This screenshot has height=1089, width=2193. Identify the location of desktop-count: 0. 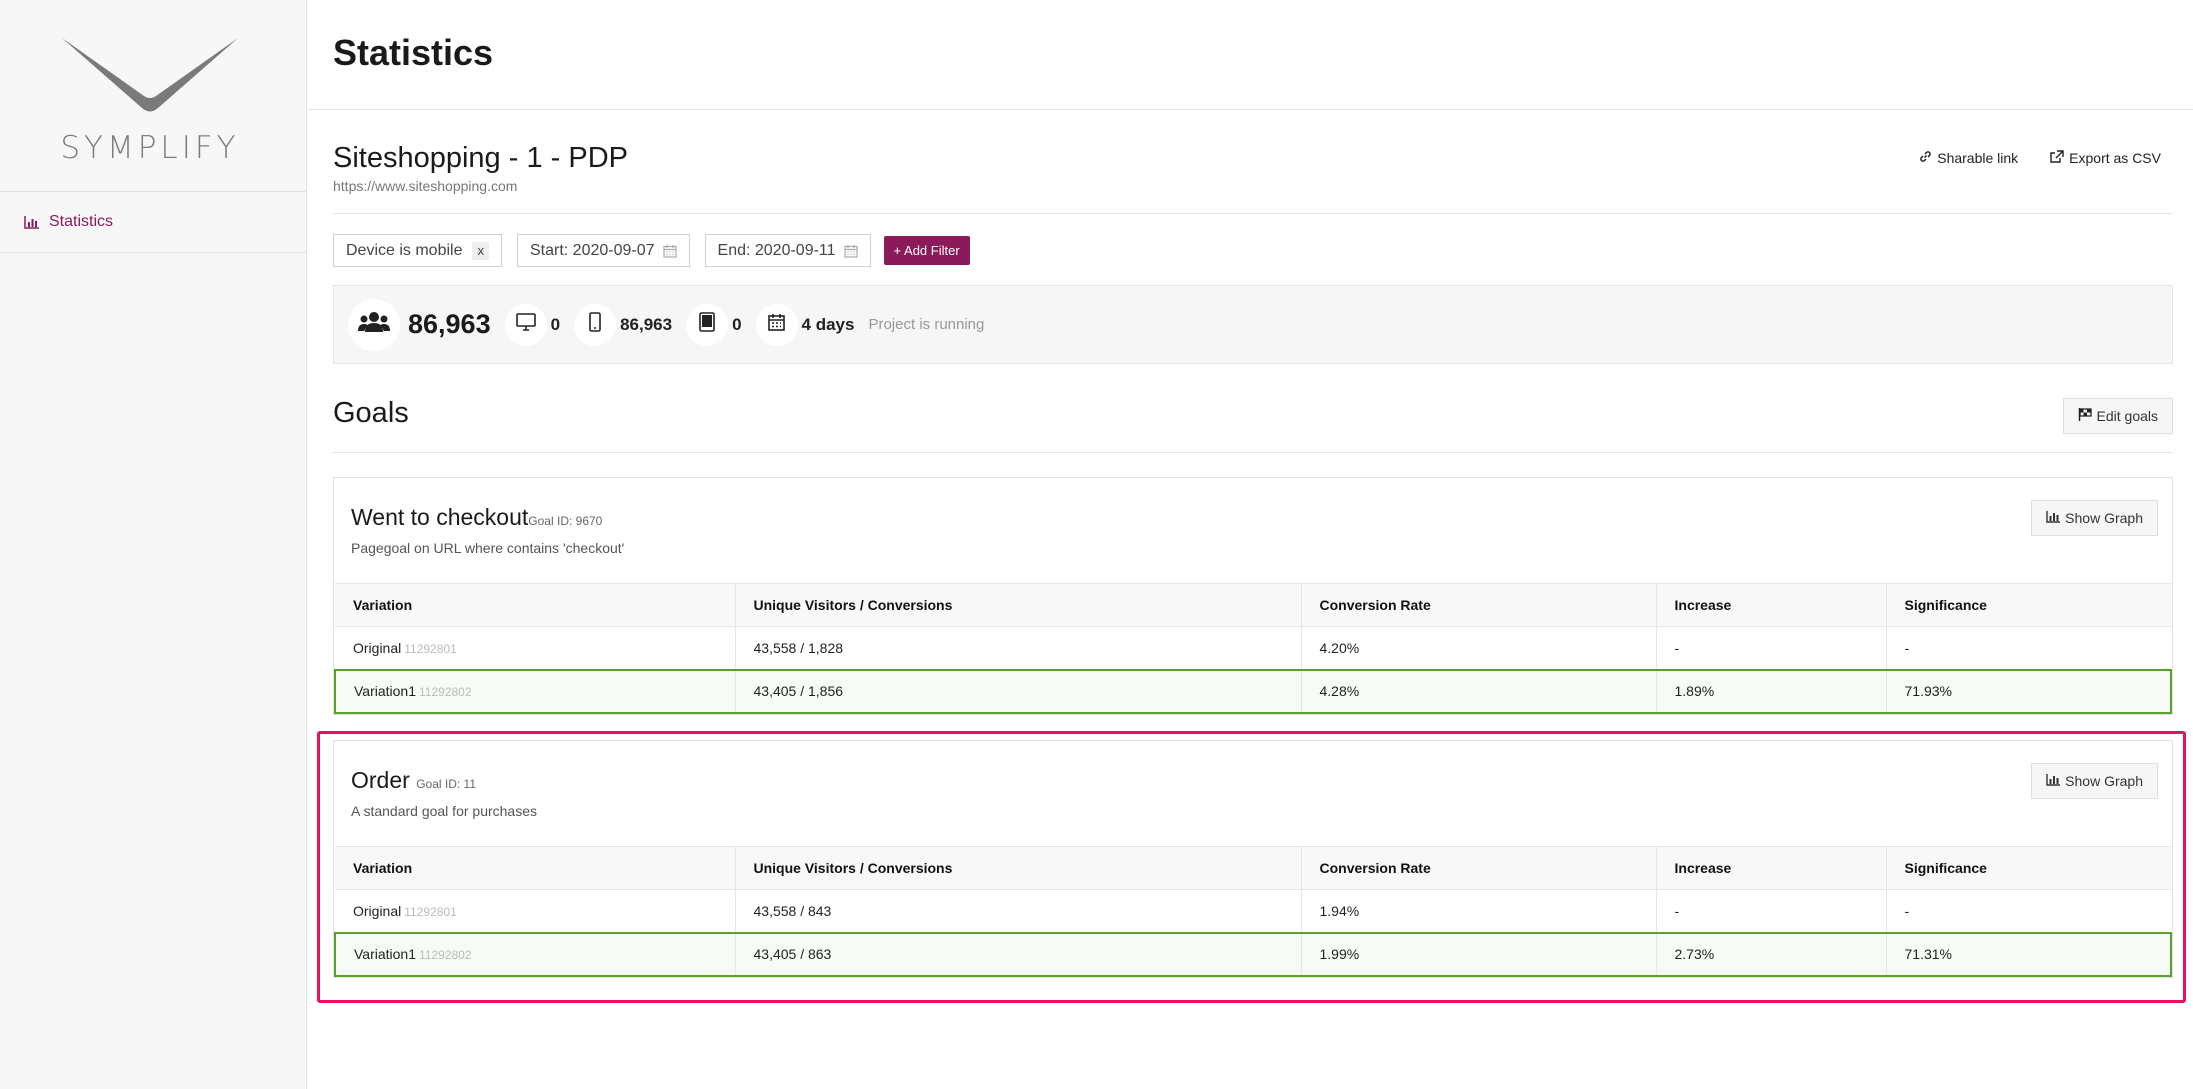
(555, 324).